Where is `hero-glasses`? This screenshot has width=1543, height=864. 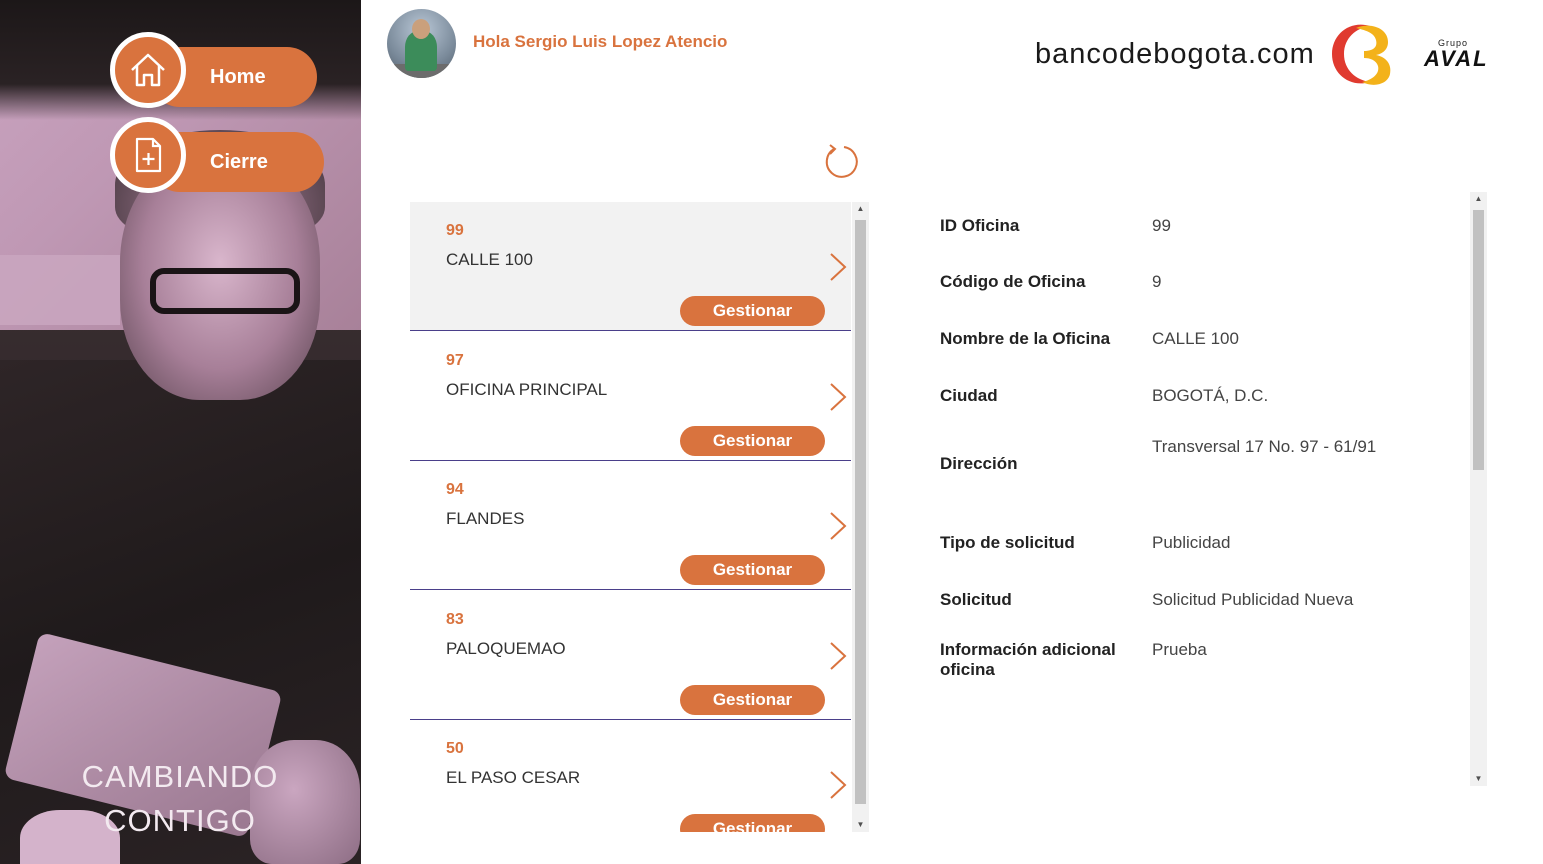
hero-glasses is located at coordinates (225, 291).